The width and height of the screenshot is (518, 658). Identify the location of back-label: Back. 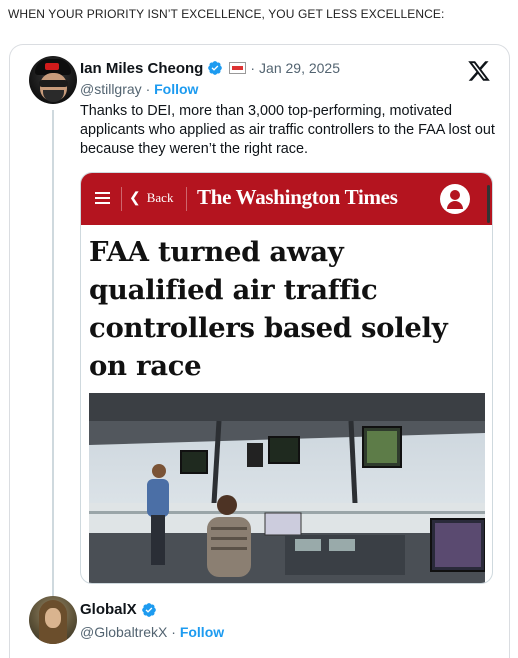
(160, 197).